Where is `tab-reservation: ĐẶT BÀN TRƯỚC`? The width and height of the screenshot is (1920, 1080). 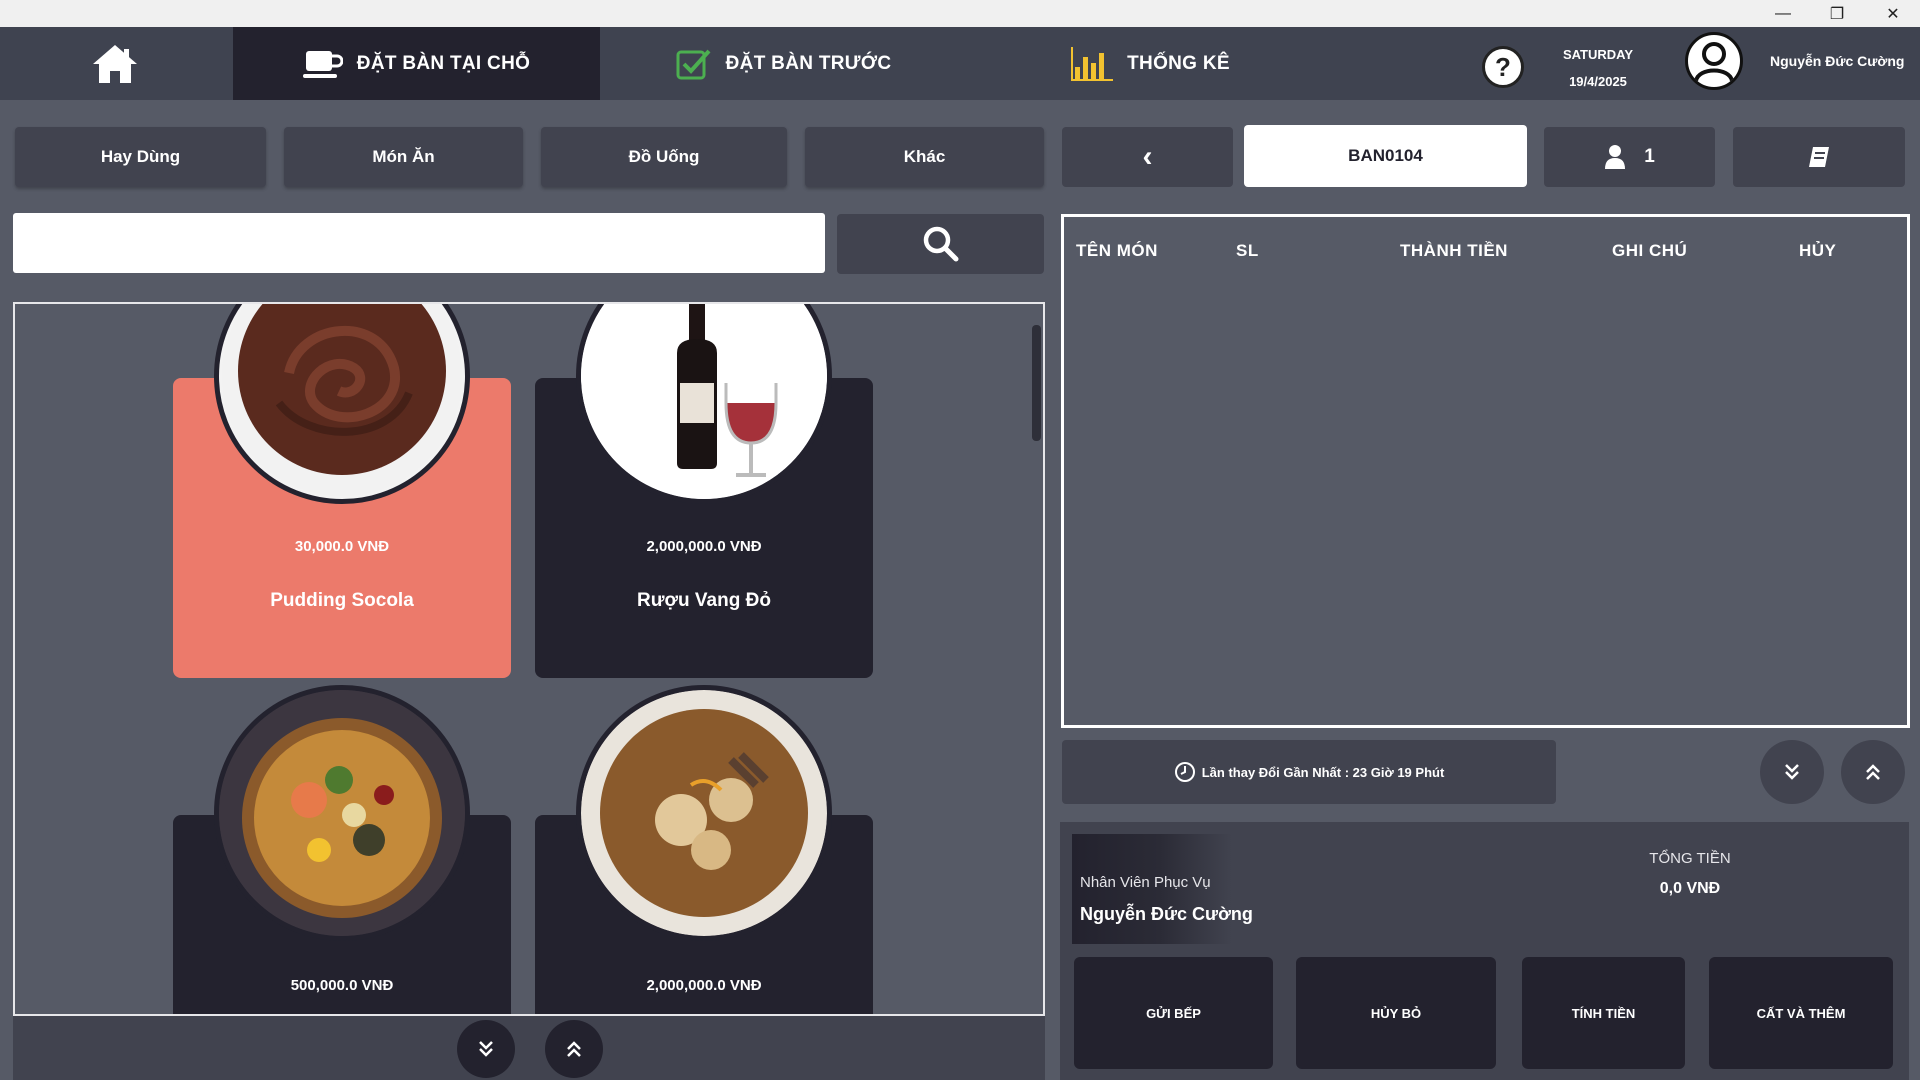 tab-reservation: ĐẶT BÀN TRƯỚC is located at coordinates (783, 63).